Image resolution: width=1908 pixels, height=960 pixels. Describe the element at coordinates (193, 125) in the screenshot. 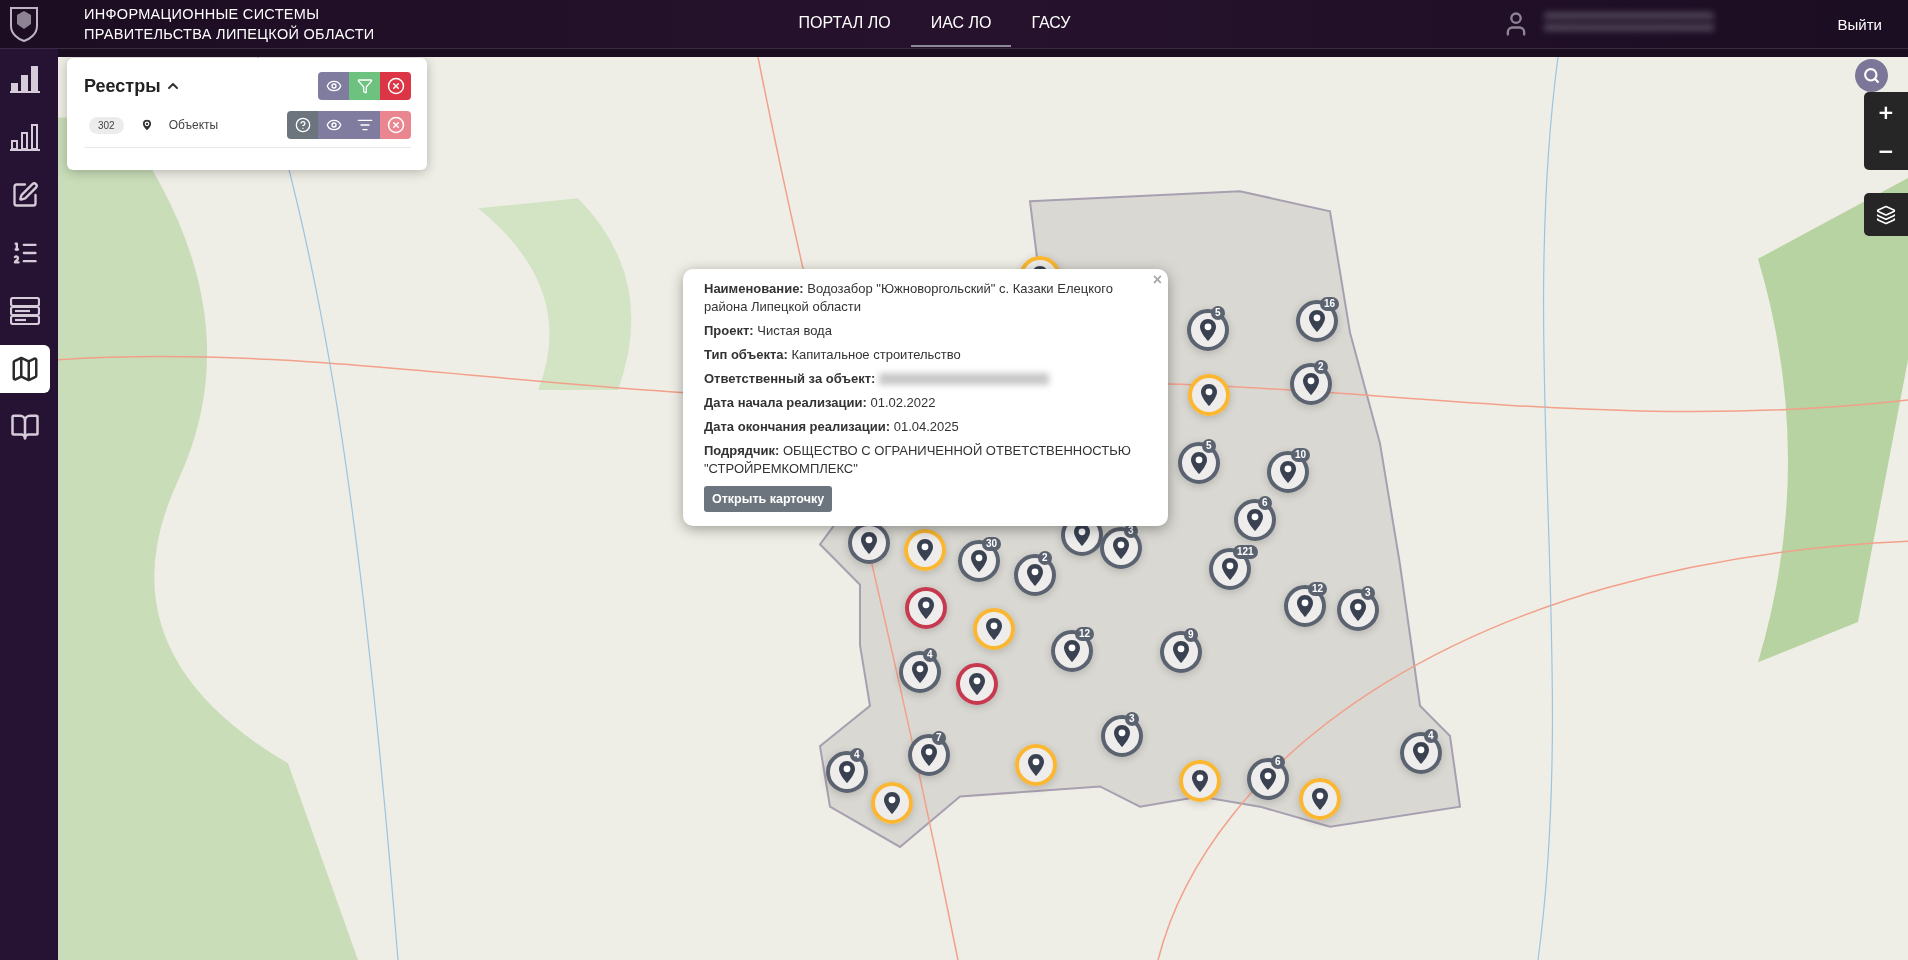

I see `registry-label: Объекты` at that location.